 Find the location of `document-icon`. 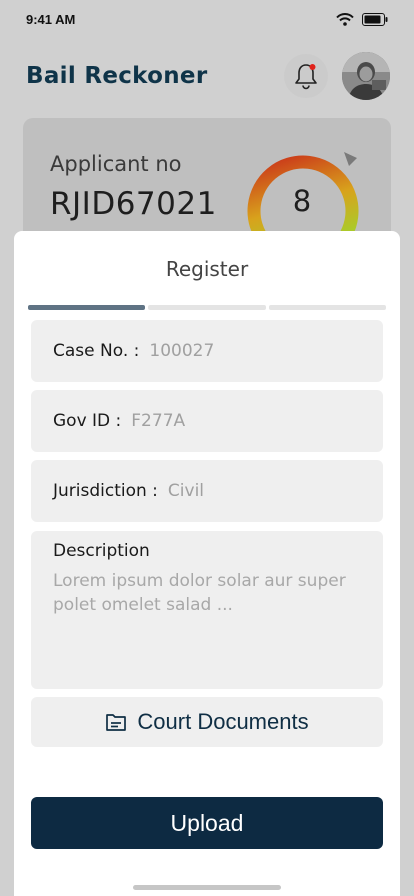

document-icon is located at coordinates (116, 722).